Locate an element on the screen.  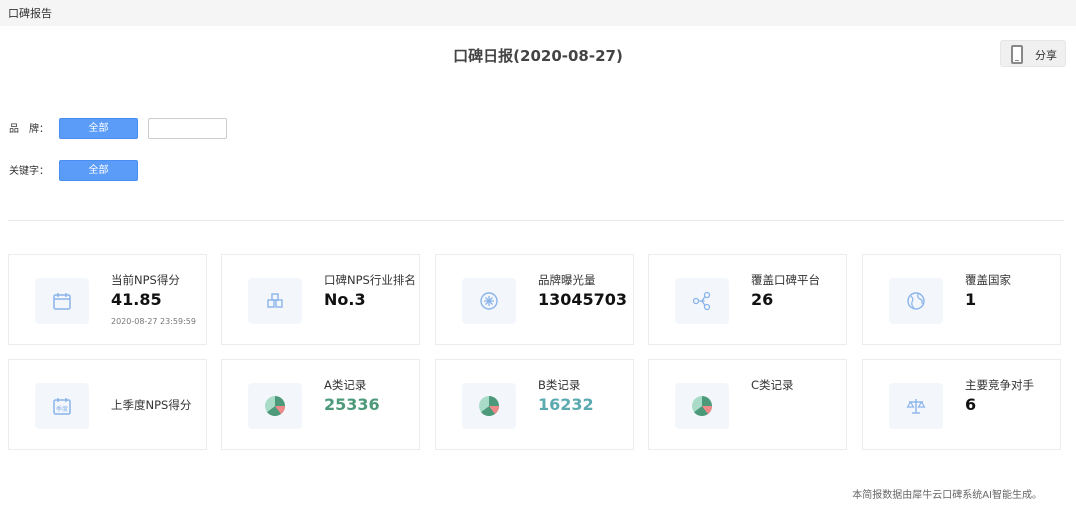
divider is located at coordinates (536, 220).